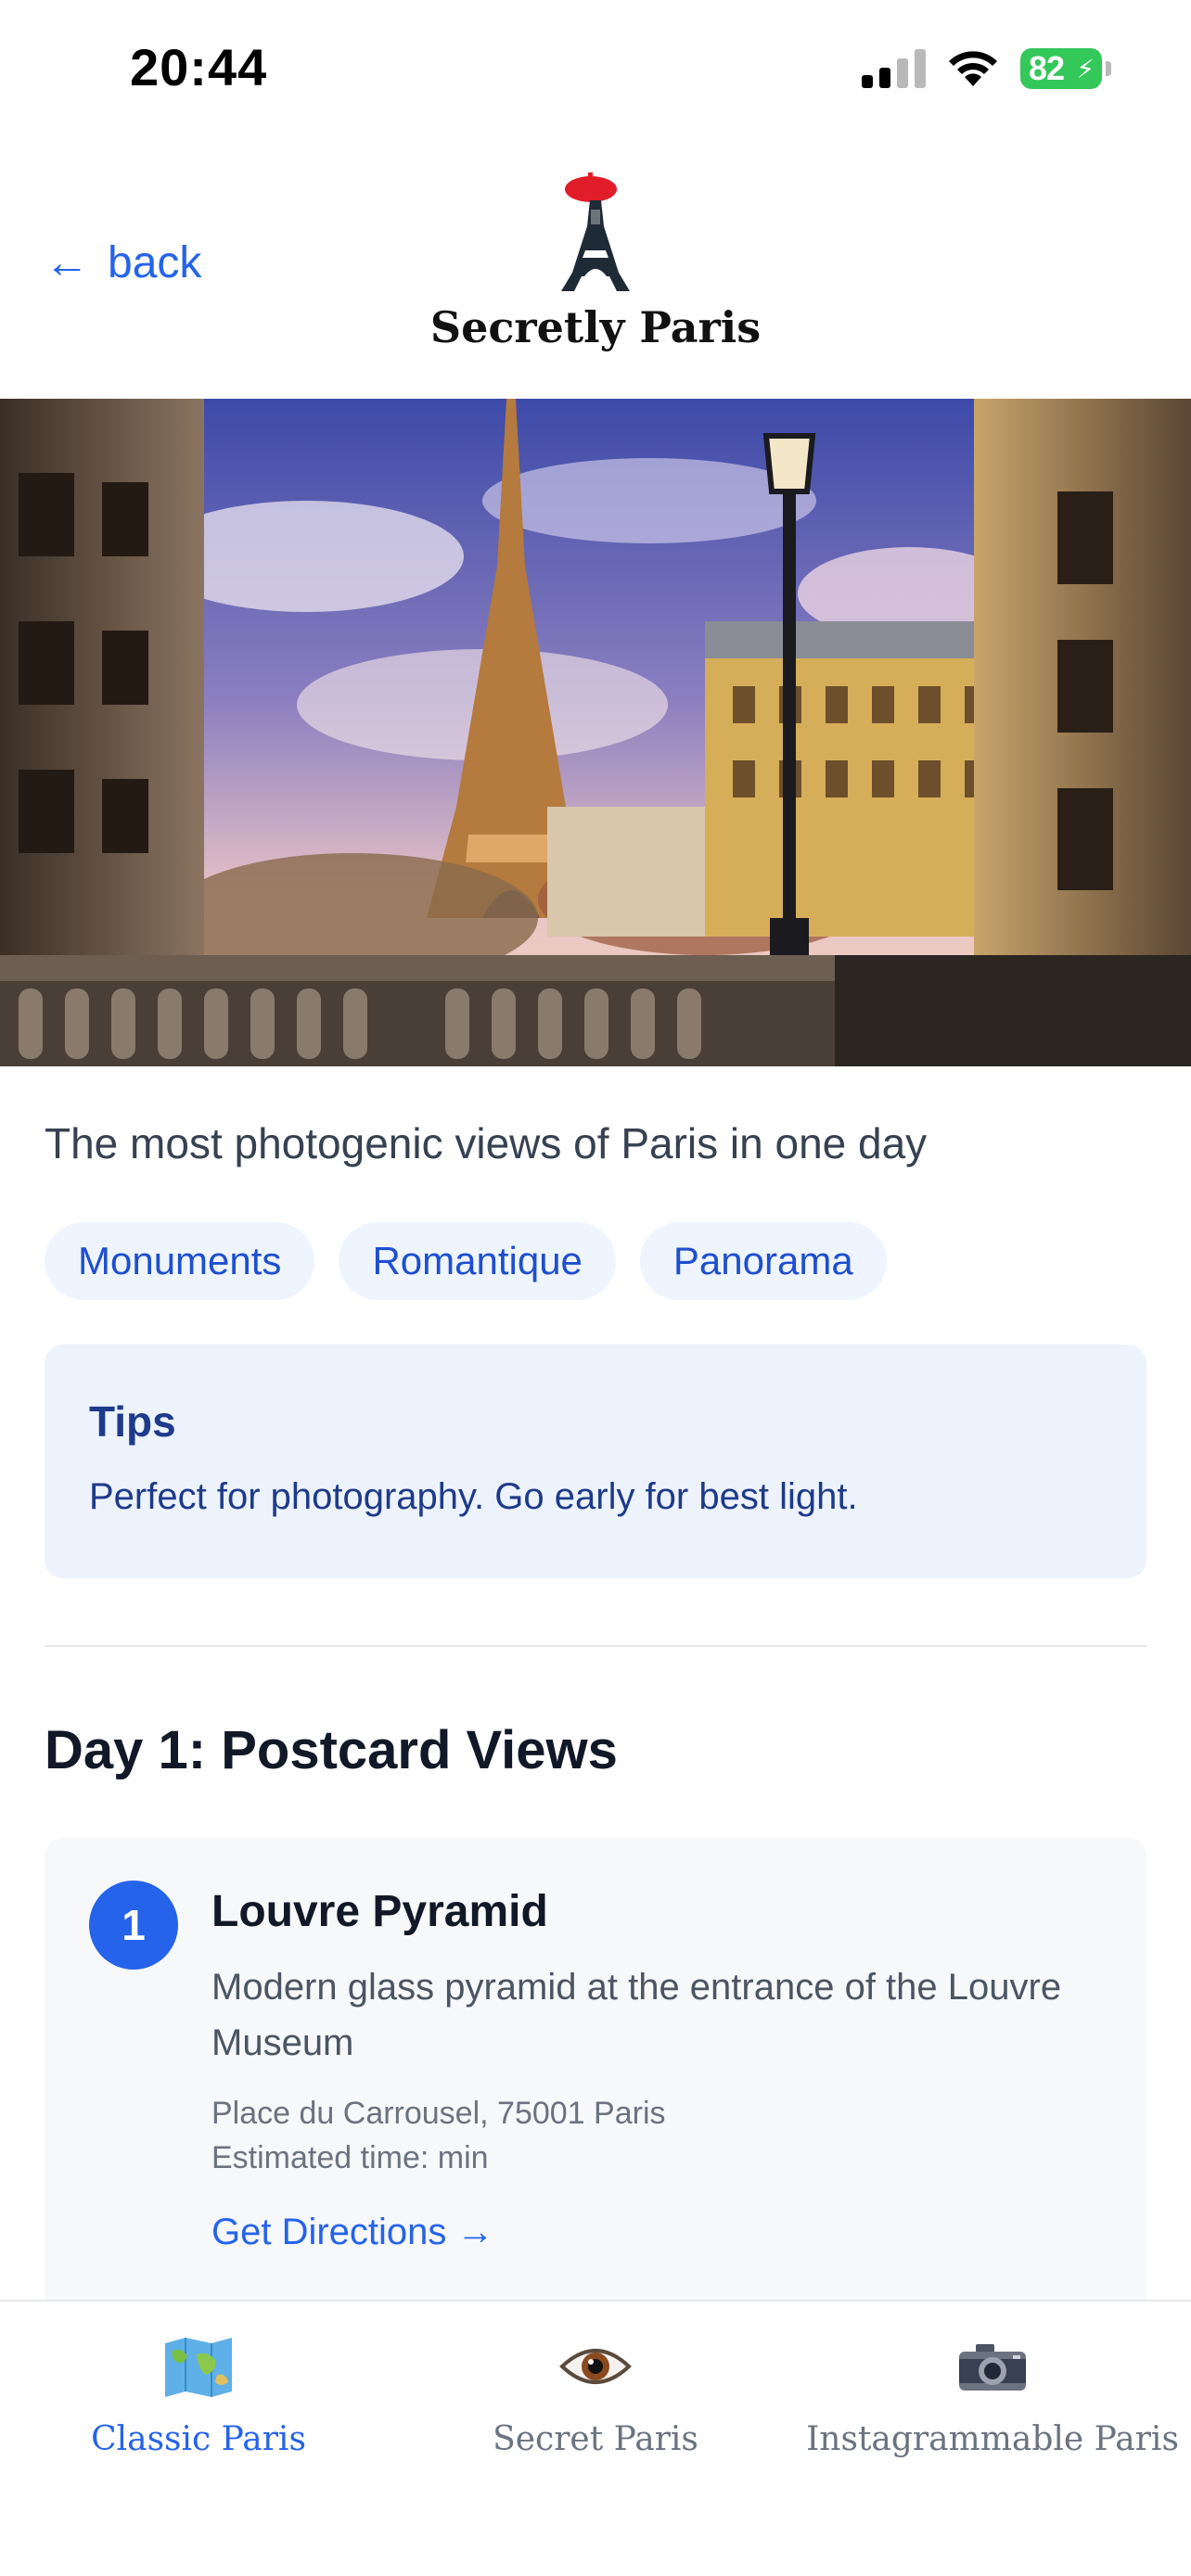  What do you see at coordinates (763, 1261) in the screenshot?
I see `tag-panorama: Panorama` at bounding box center [763, 1261].